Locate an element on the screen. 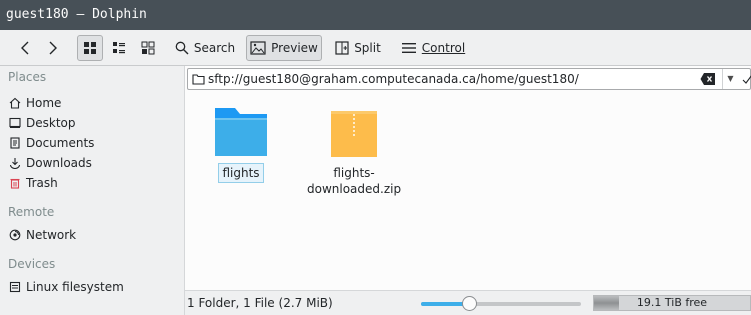 The width and height of the screenshot is (751, 315). file-name-line1: flights- is located at coordinates (354, 173).